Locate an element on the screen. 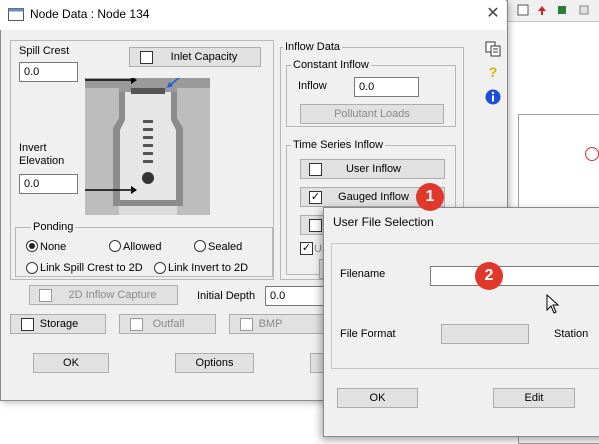 This screenshot has height=444, width=599. filename-label: Filename is located at coordinates (363, 274).